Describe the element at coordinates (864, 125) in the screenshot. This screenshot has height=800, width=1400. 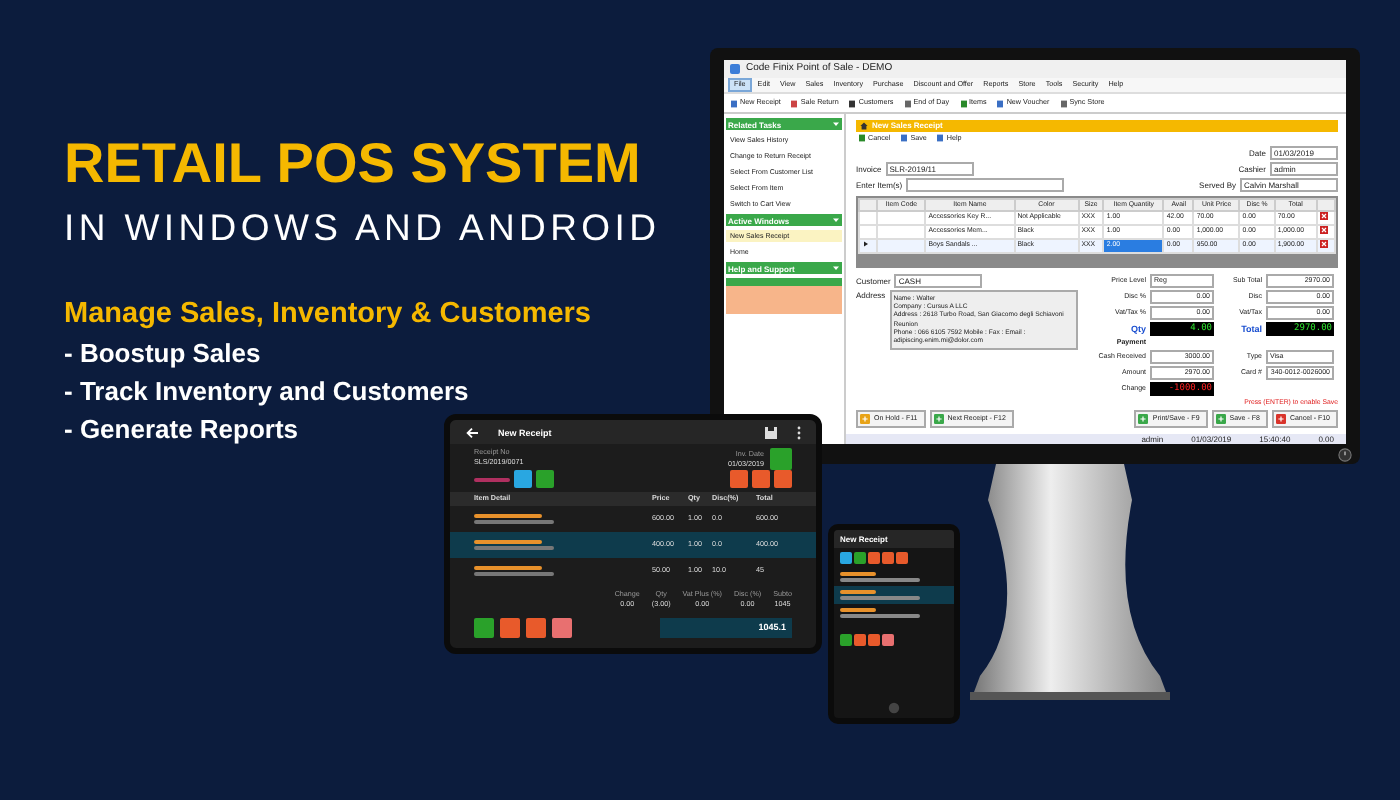
I see `house-icon` at that location.